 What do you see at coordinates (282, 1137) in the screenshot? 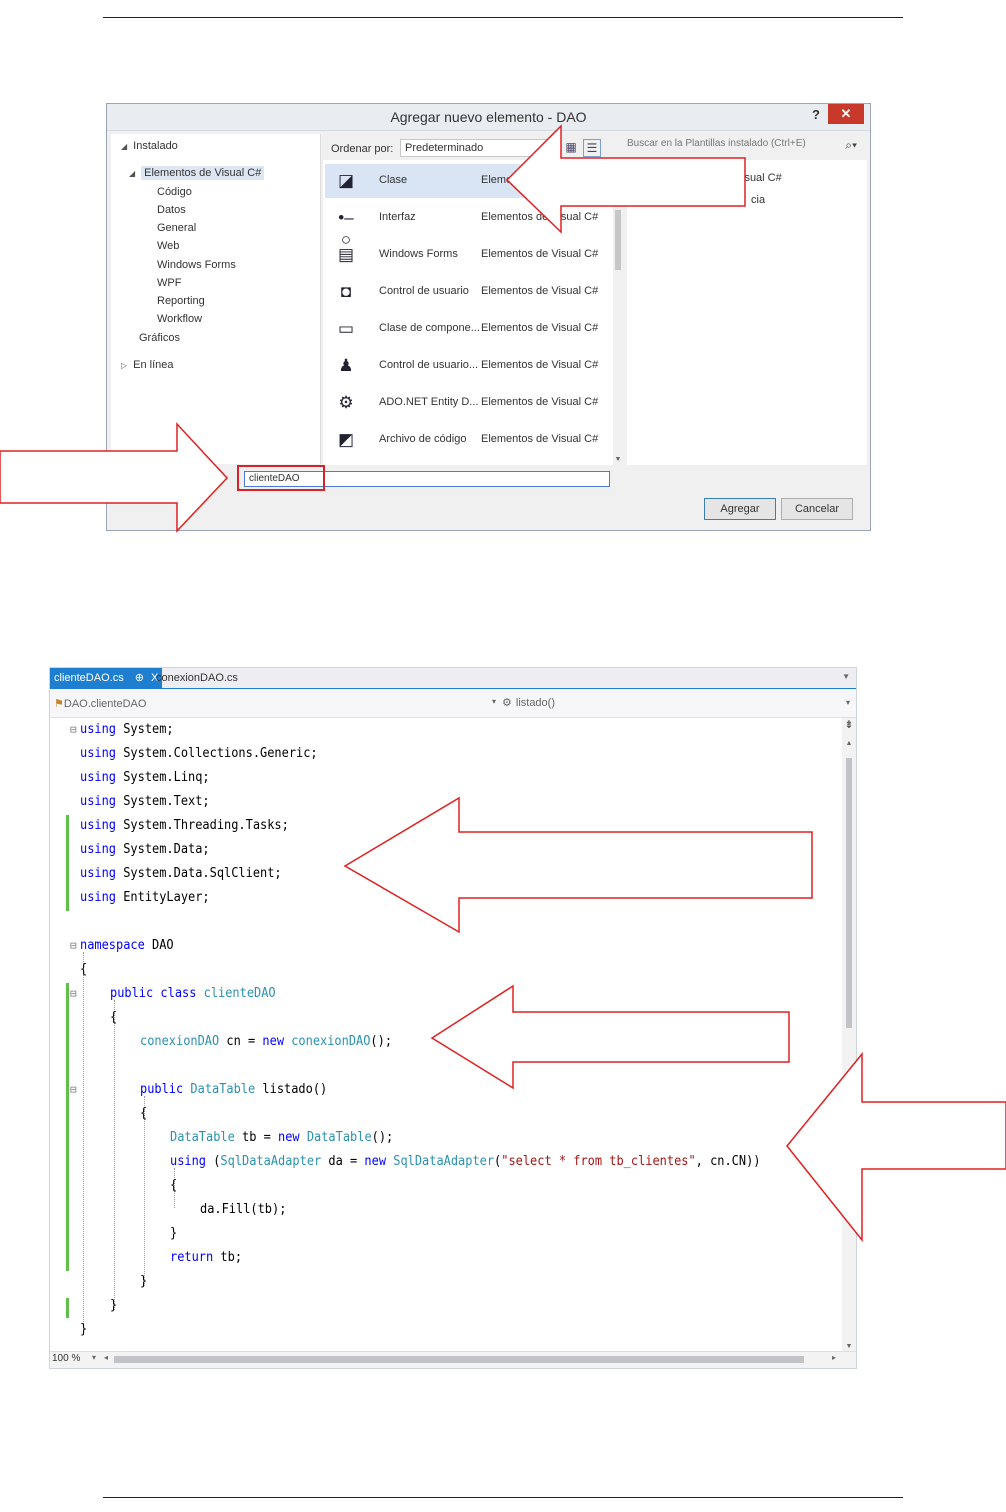
I see `code-line: DataTable tb = new DataTable();` at bounding box center [282, 1137].